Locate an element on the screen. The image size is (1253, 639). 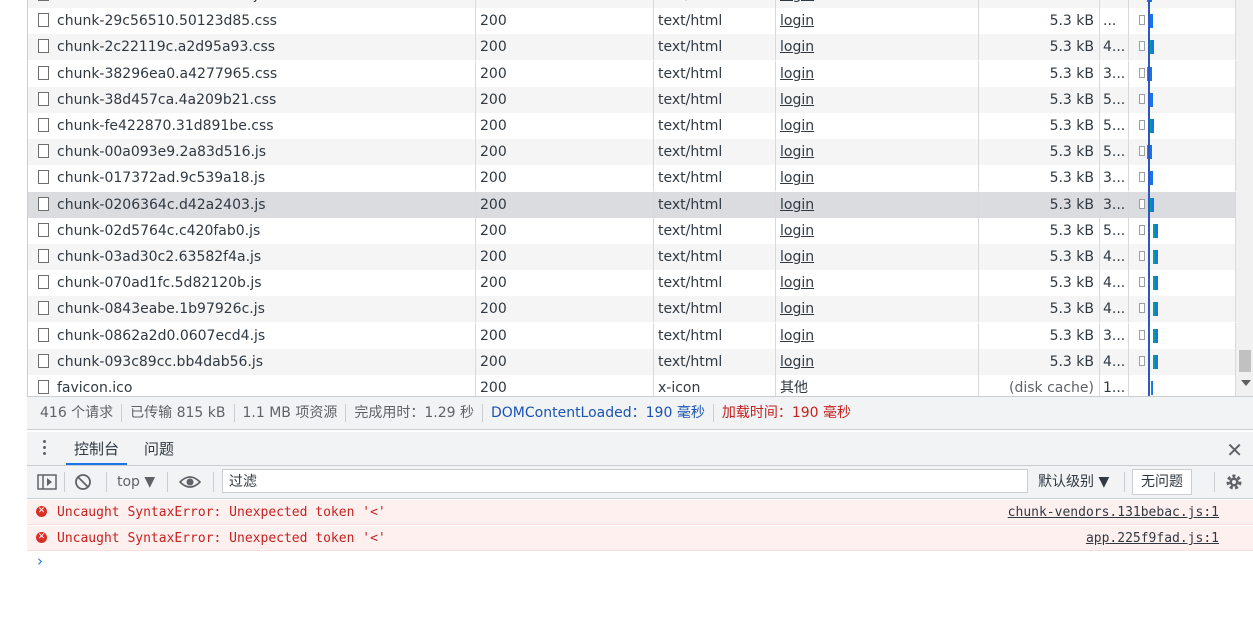
request-name-cell: chunk-1c42281b.ab4e1702.js is located at coordinates (252, 4).